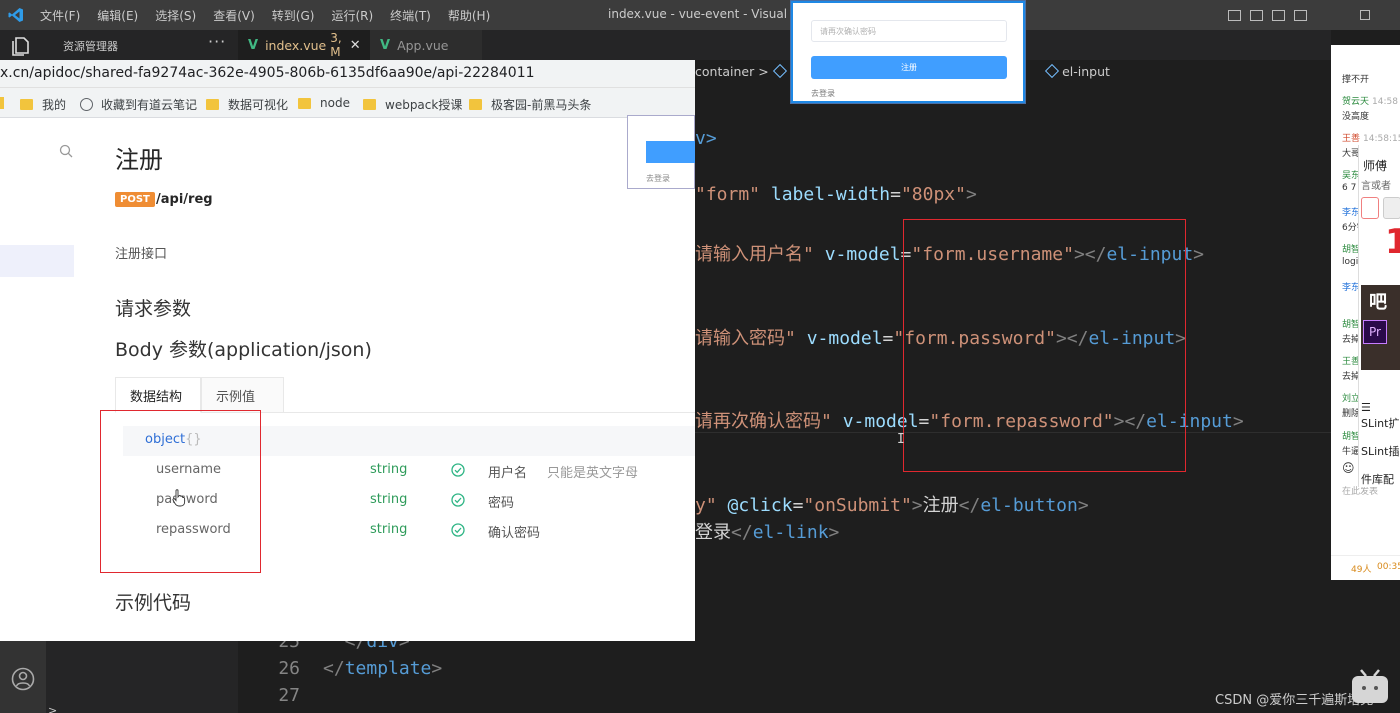 The height and width of the screenshot is (713, 1400). Describe the element at coordinates (247, 104) in the screenshot. I see `bookmark-item: 数据可视化` at that location.